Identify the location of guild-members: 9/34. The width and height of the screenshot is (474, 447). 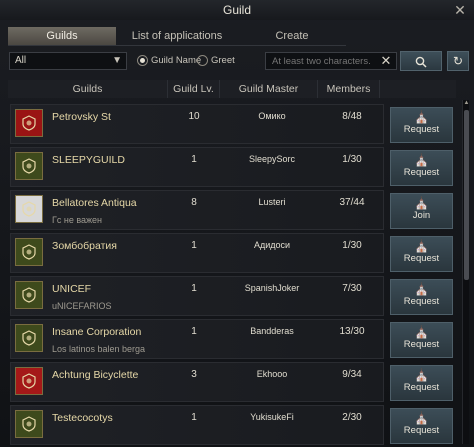
(352, 374).